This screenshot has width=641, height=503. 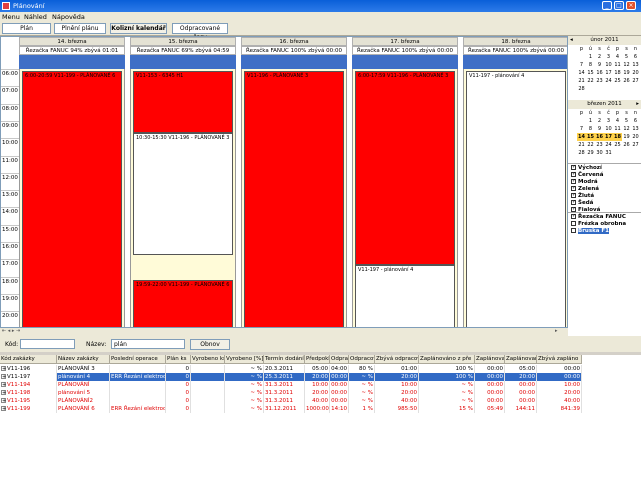 What do you see at coordinates (617, 65) in the screenshot?
I see `calendar-day: 11` at bounding box center [617, 65].